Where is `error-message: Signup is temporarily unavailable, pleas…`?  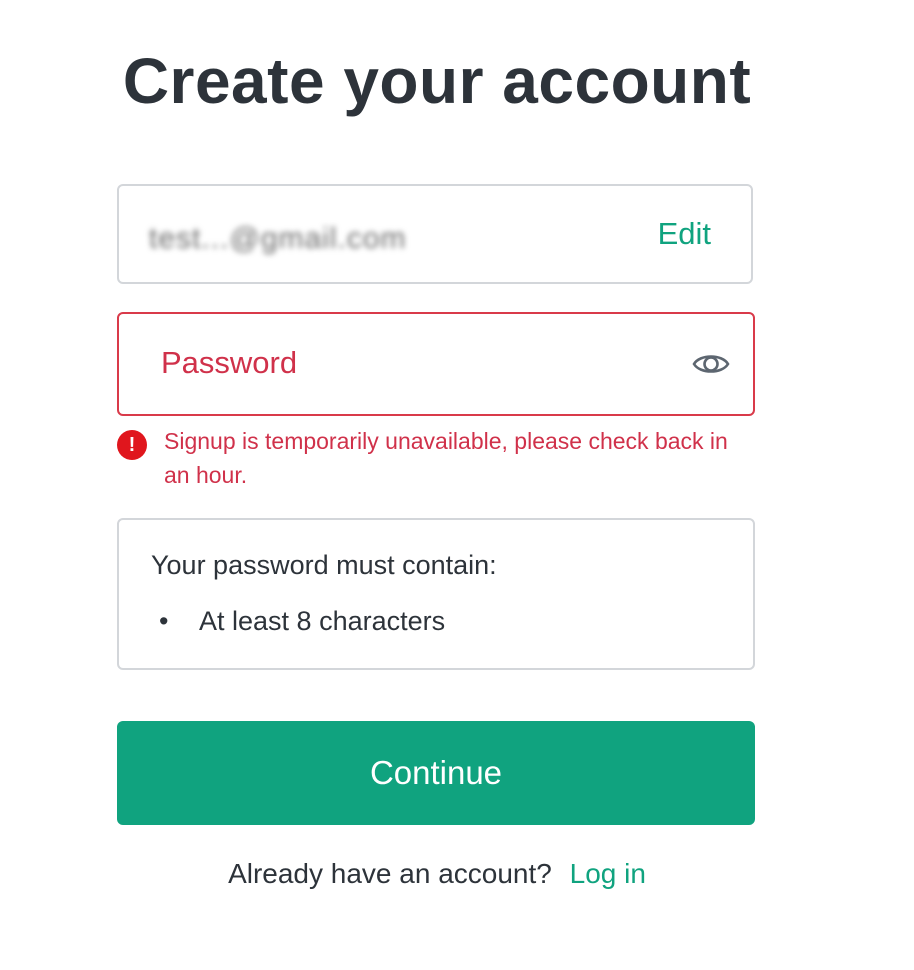
error-message: Signup is temporarily unavailable, pleas… is located at coordinates (446, 458).